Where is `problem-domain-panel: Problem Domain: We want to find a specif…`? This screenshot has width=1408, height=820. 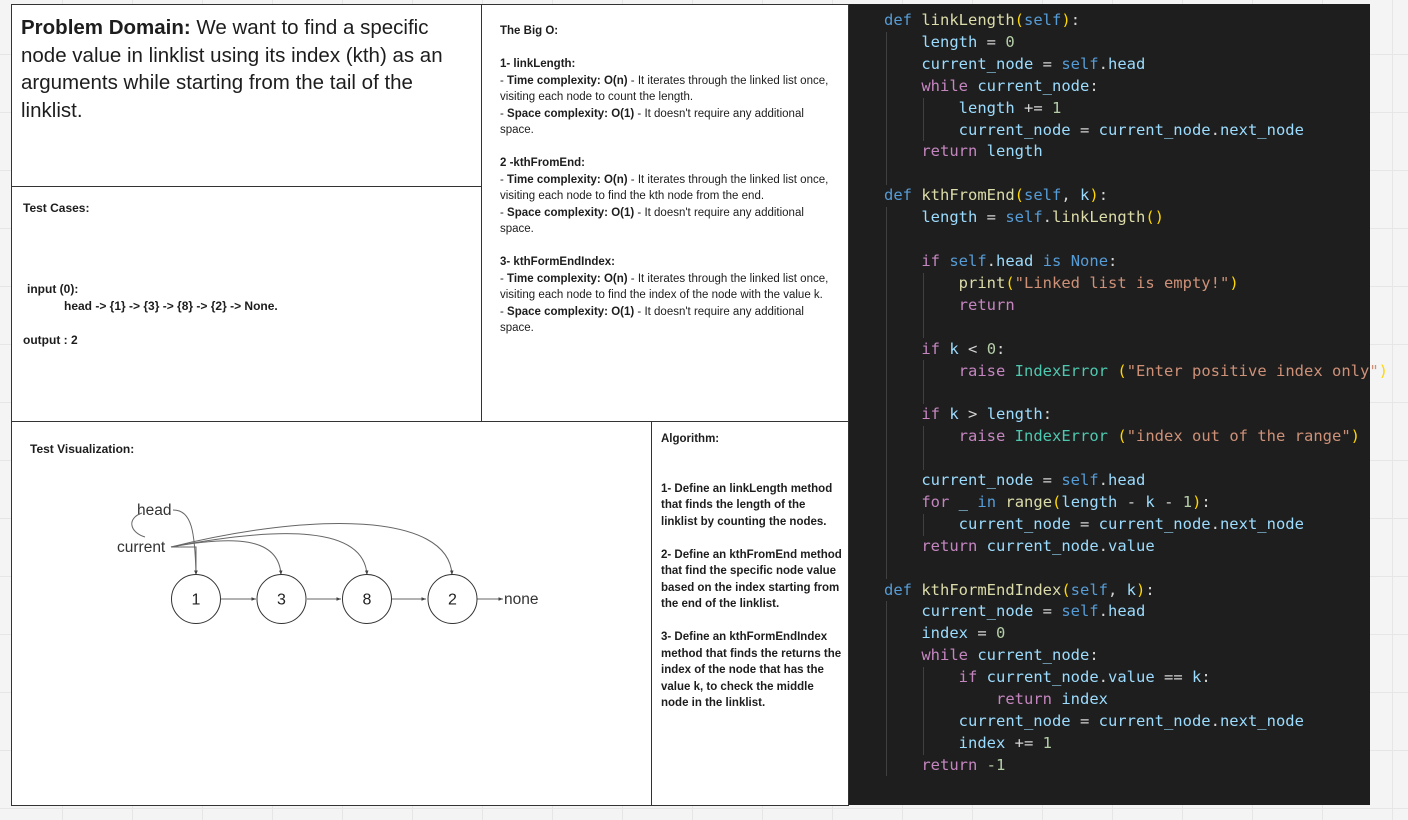
problem-domain-panel: Problem Domain: We want to find a specif… is located at coordinates (246, 95).